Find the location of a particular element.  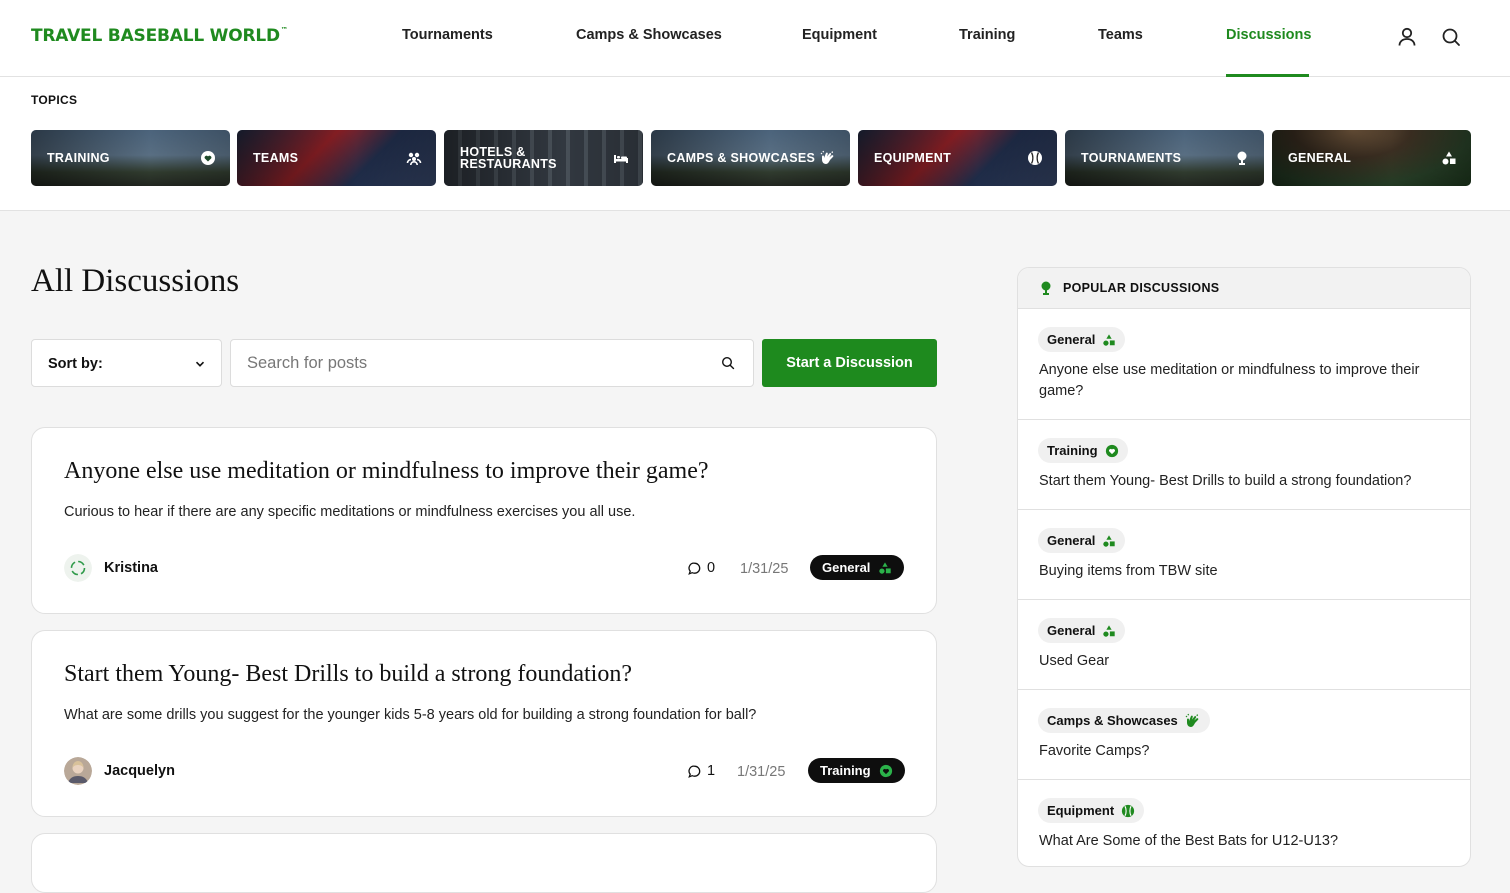

topic-label: TEAMS is located at coordinates (276, 158).